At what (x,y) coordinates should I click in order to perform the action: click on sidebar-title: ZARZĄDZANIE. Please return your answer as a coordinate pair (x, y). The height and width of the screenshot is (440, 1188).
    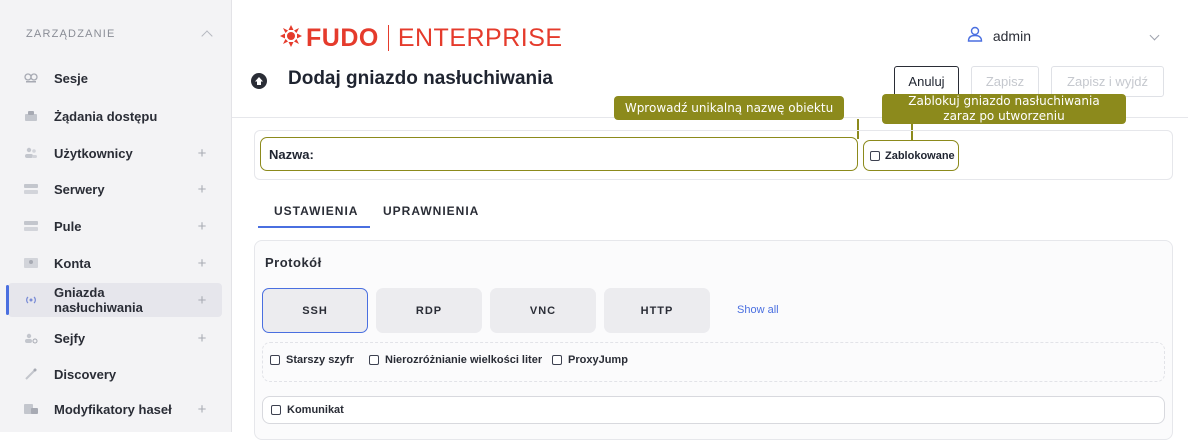
    Looking at the image, I should click on (71, 34).